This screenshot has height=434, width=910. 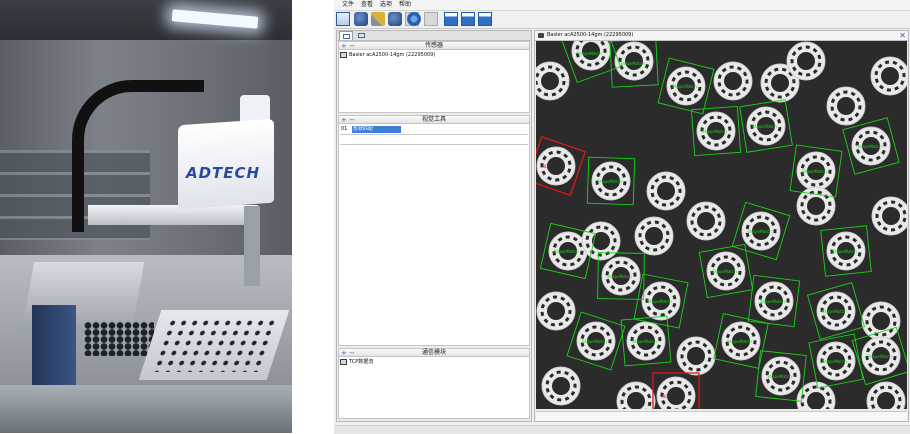 I want to click on comm-list: TCP数据流, so click(x=434, y=388).